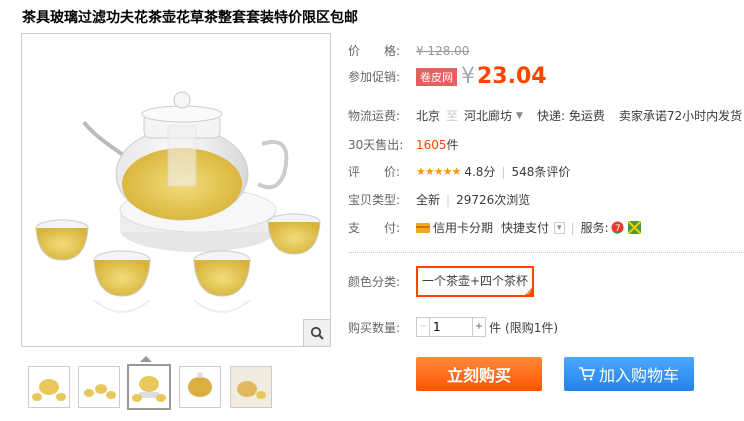  I want to click on price-row: 价 格: ¥ 128.00, so click(408, 50).